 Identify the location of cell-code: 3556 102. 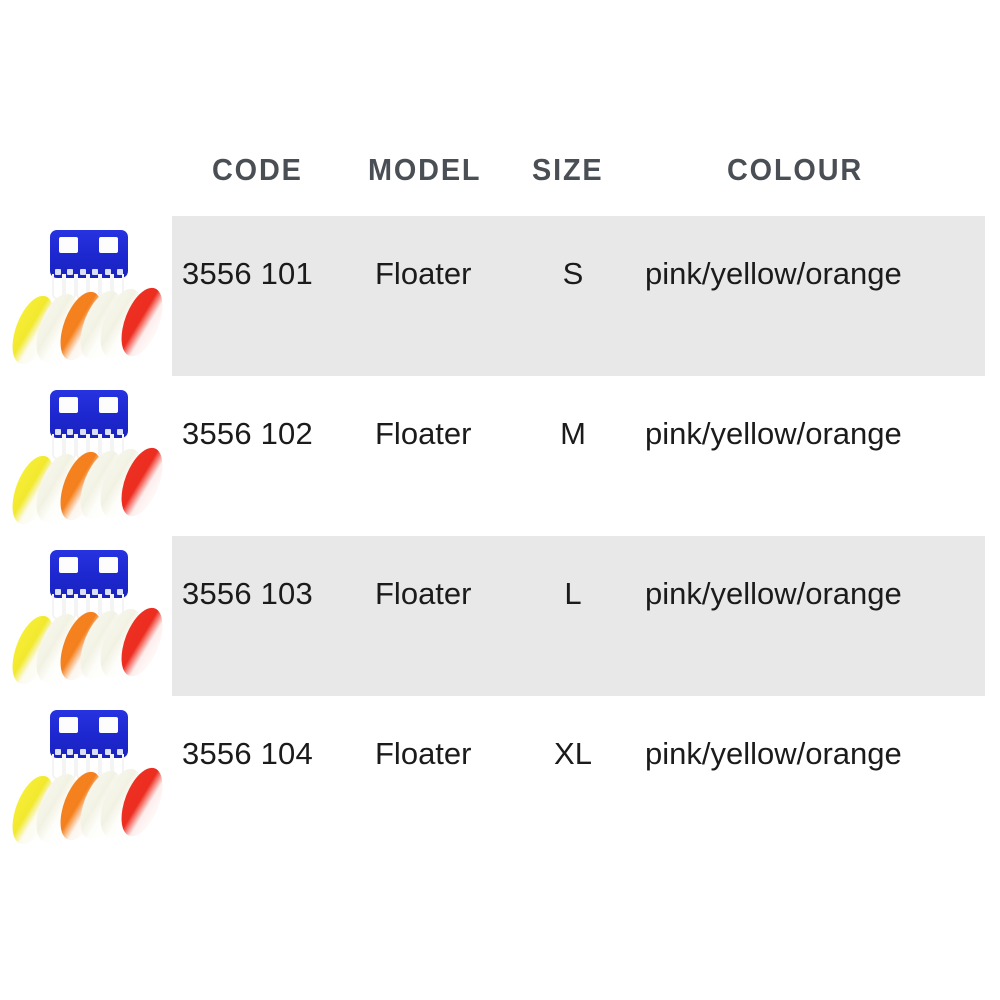
(247, 433).